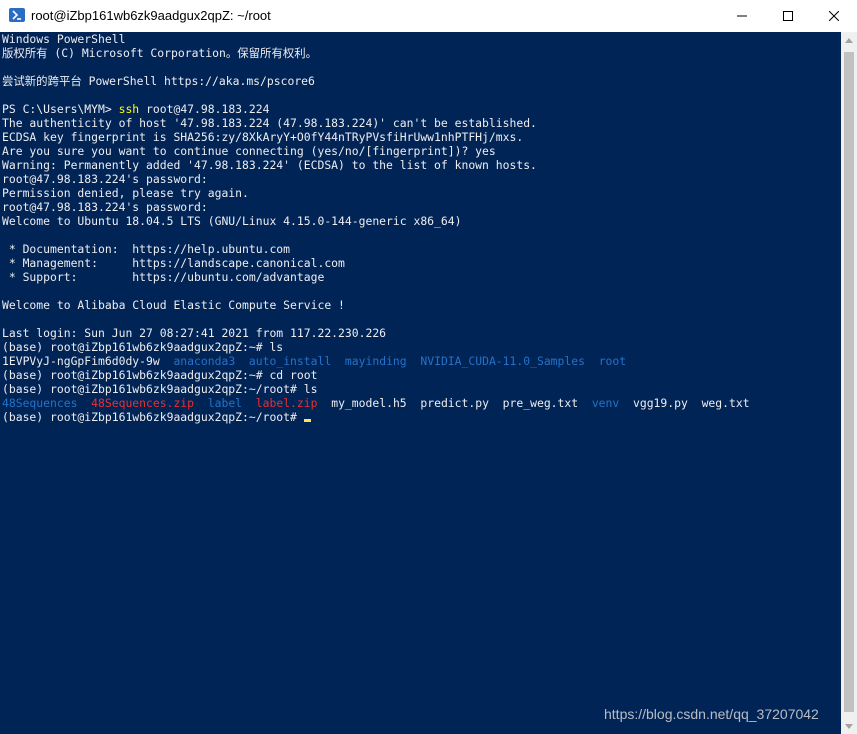  I want to click on chevron-down-icon, so click(849, 726).